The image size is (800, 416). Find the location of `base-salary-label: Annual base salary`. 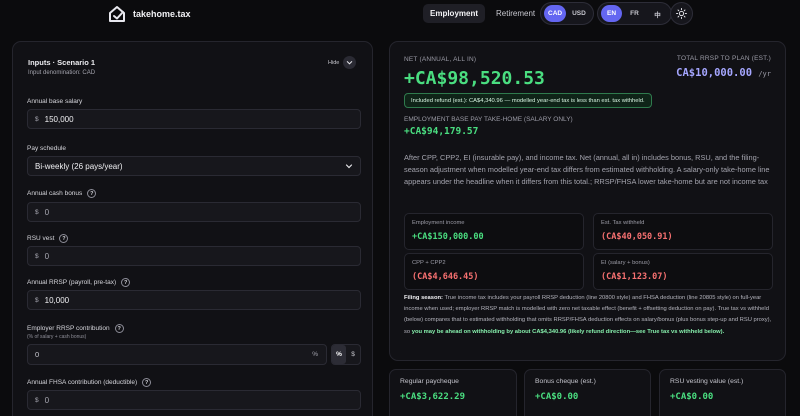

base-salary-label: Annual base salary is located at coordinates (55, 101).